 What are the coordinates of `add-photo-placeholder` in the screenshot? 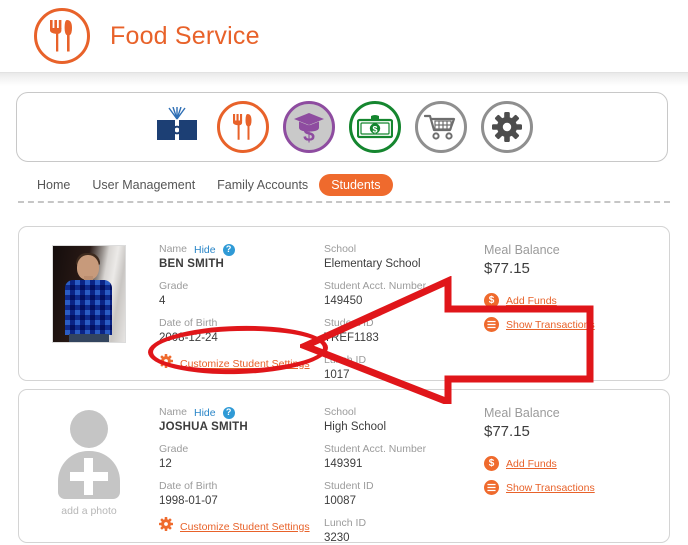 It's located at (89, 454).